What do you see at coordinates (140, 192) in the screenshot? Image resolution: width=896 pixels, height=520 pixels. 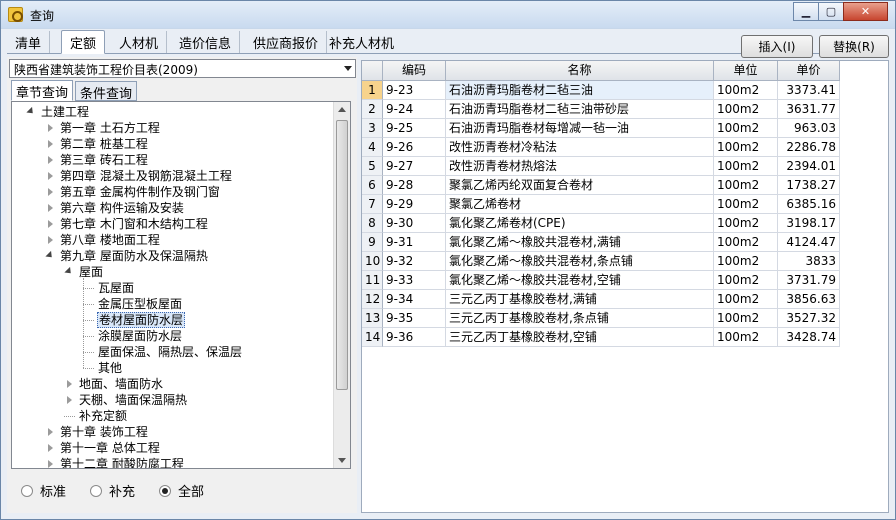 I see `tree-node: 第五章 金属构件制作及钢门窗` at bounding box center [140, 192].